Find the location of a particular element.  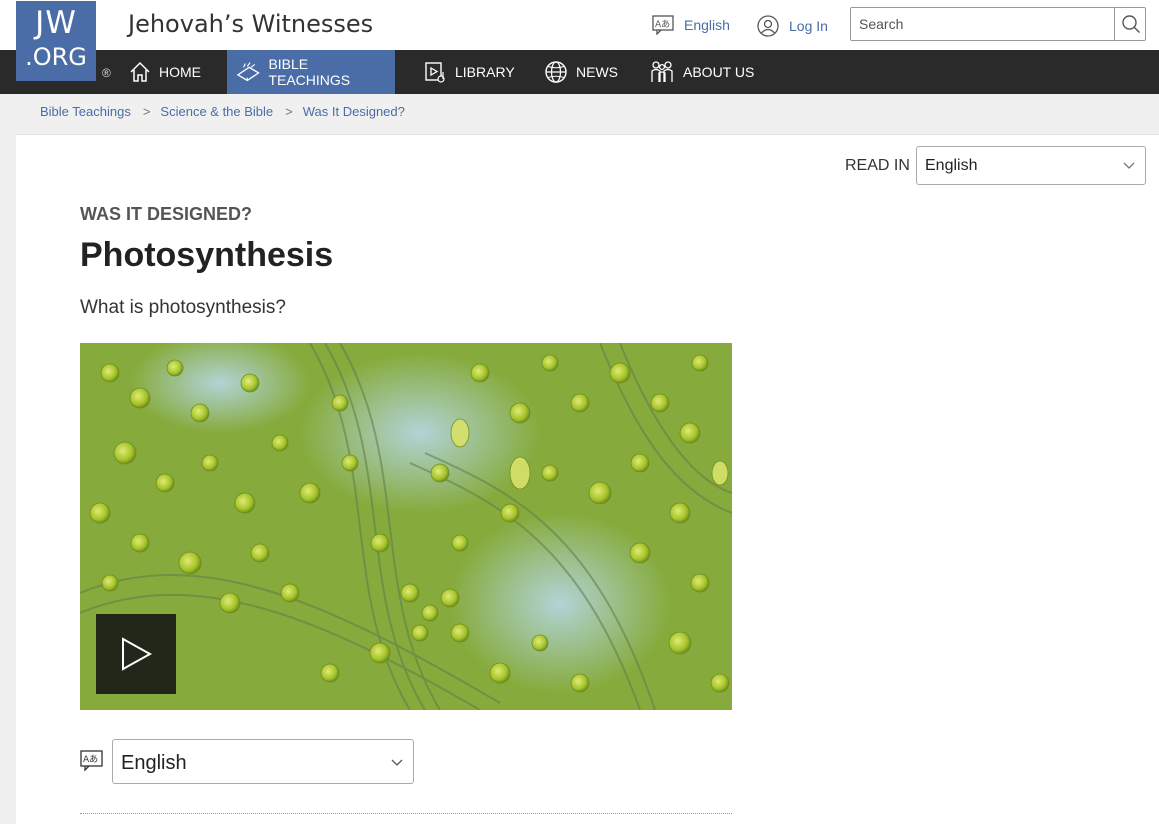

nav-bible-teachings: BIBLE TEACHINGS is located at coordinates (311, 72).